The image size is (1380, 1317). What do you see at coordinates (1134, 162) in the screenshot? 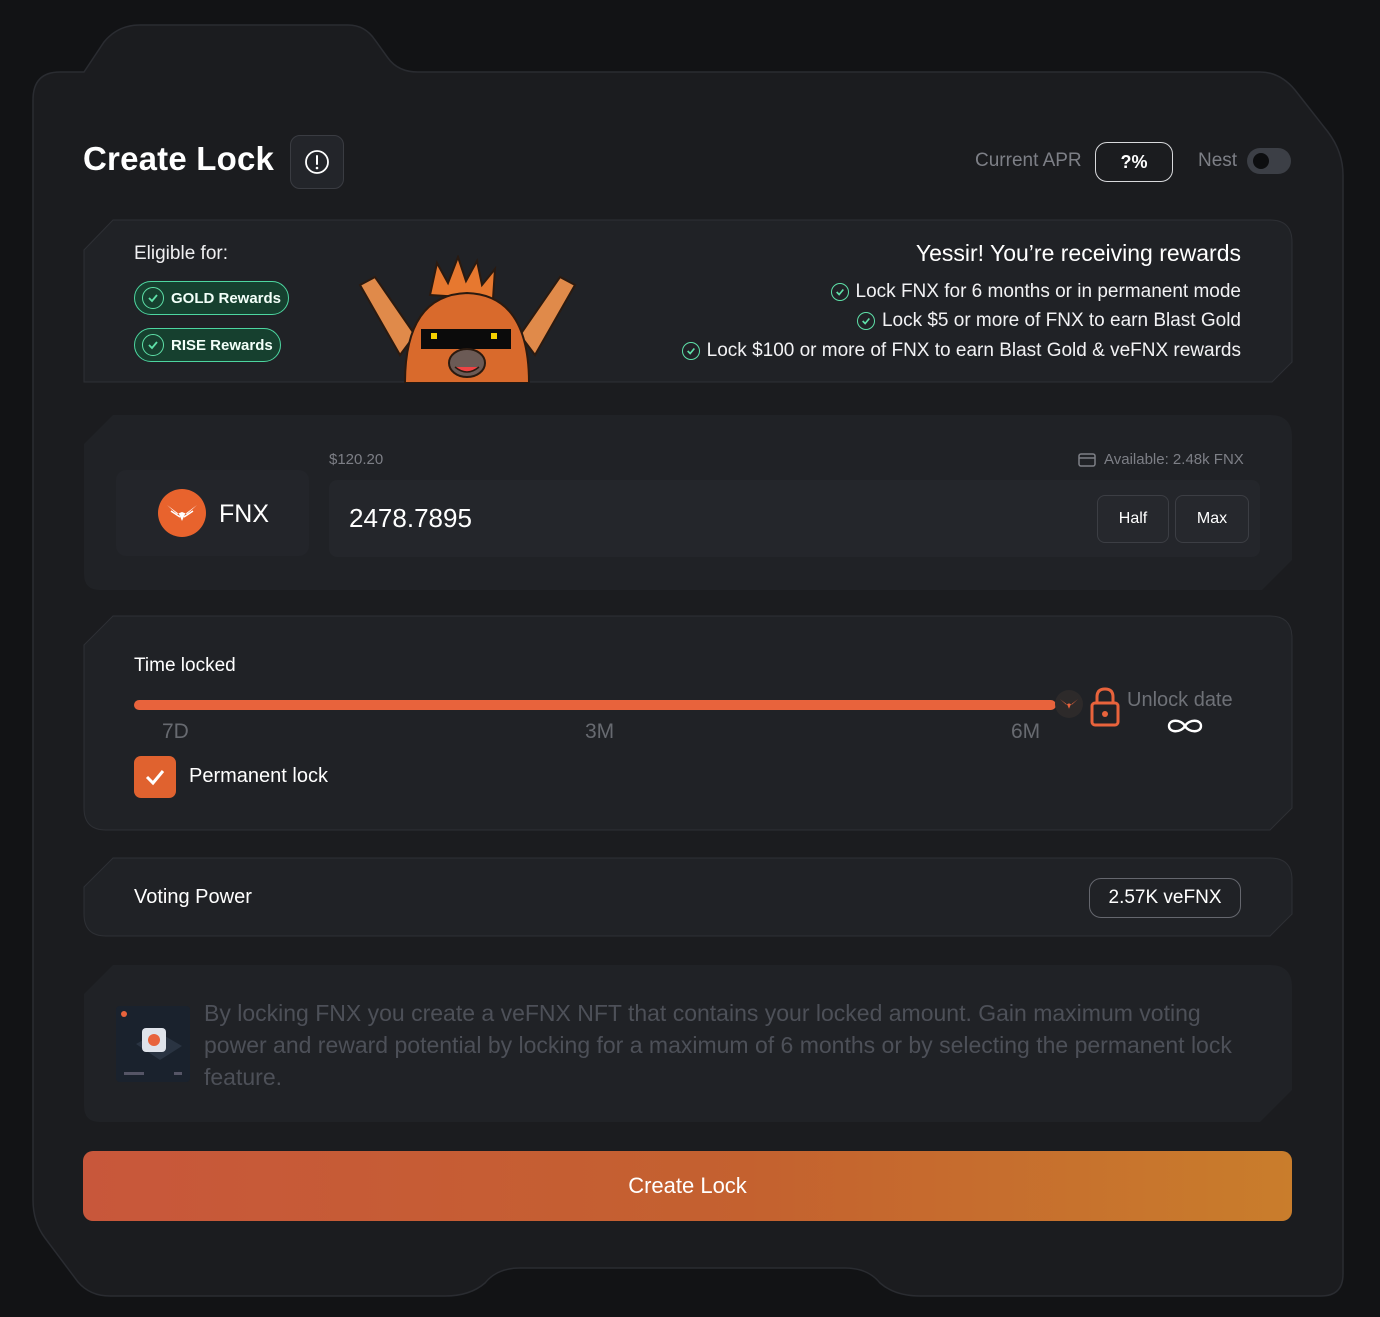
I see `apr-value: ?%` at bounding box center [1134, 162].